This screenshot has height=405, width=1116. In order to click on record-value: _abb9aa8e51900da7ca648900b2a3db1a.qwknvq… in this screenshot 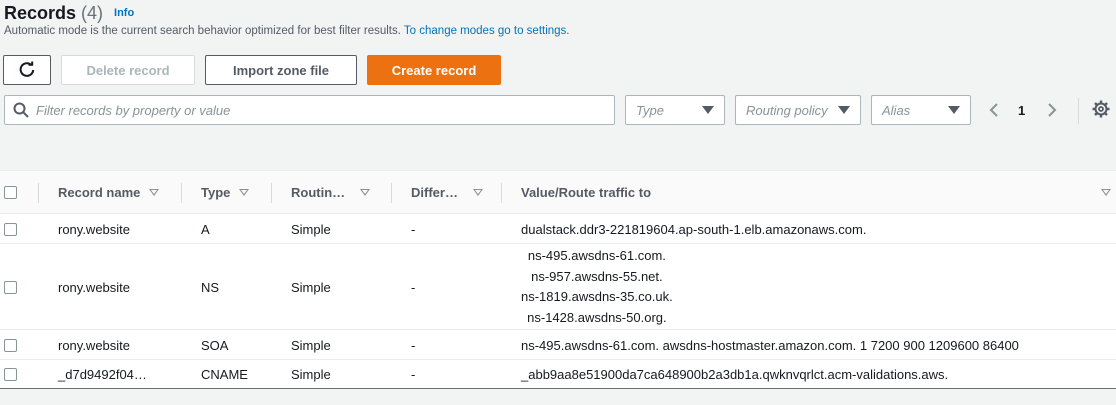, I will do `click(735, 374)`.